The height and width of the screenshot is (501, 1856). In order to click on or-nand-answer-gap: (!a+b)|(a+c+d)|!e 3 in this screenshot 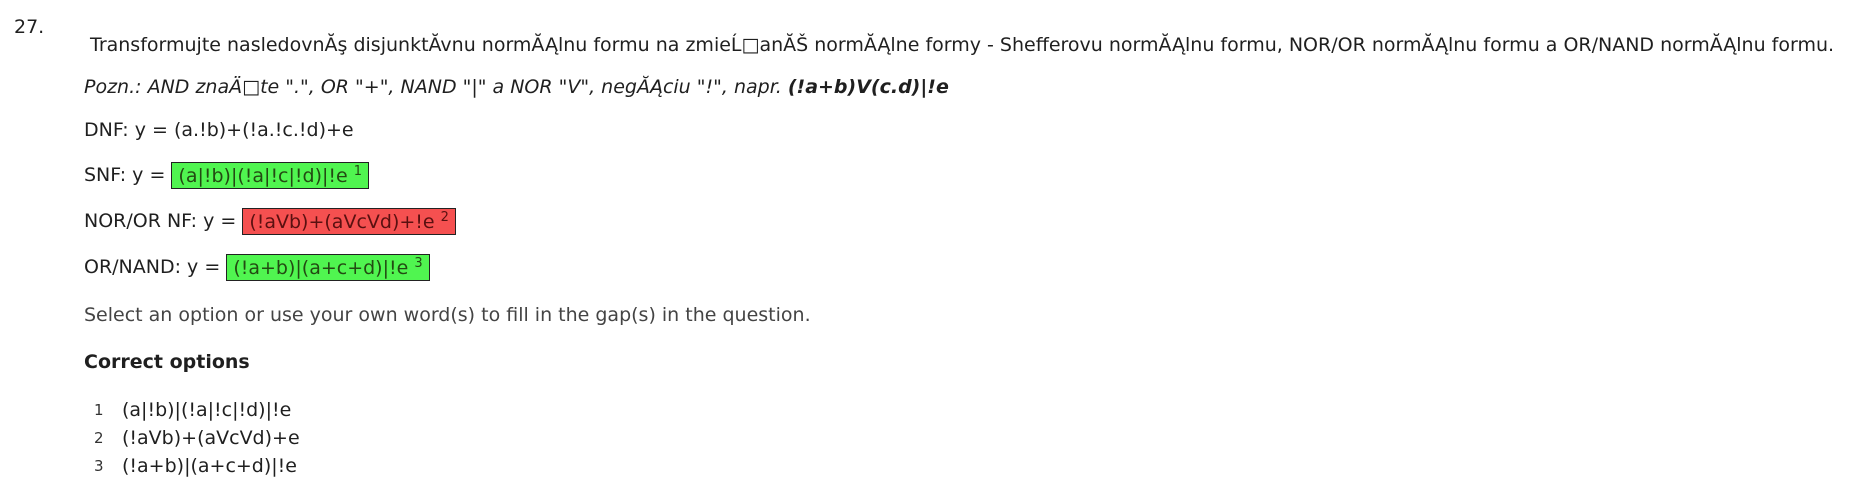, I will do `click(328, 267)`.